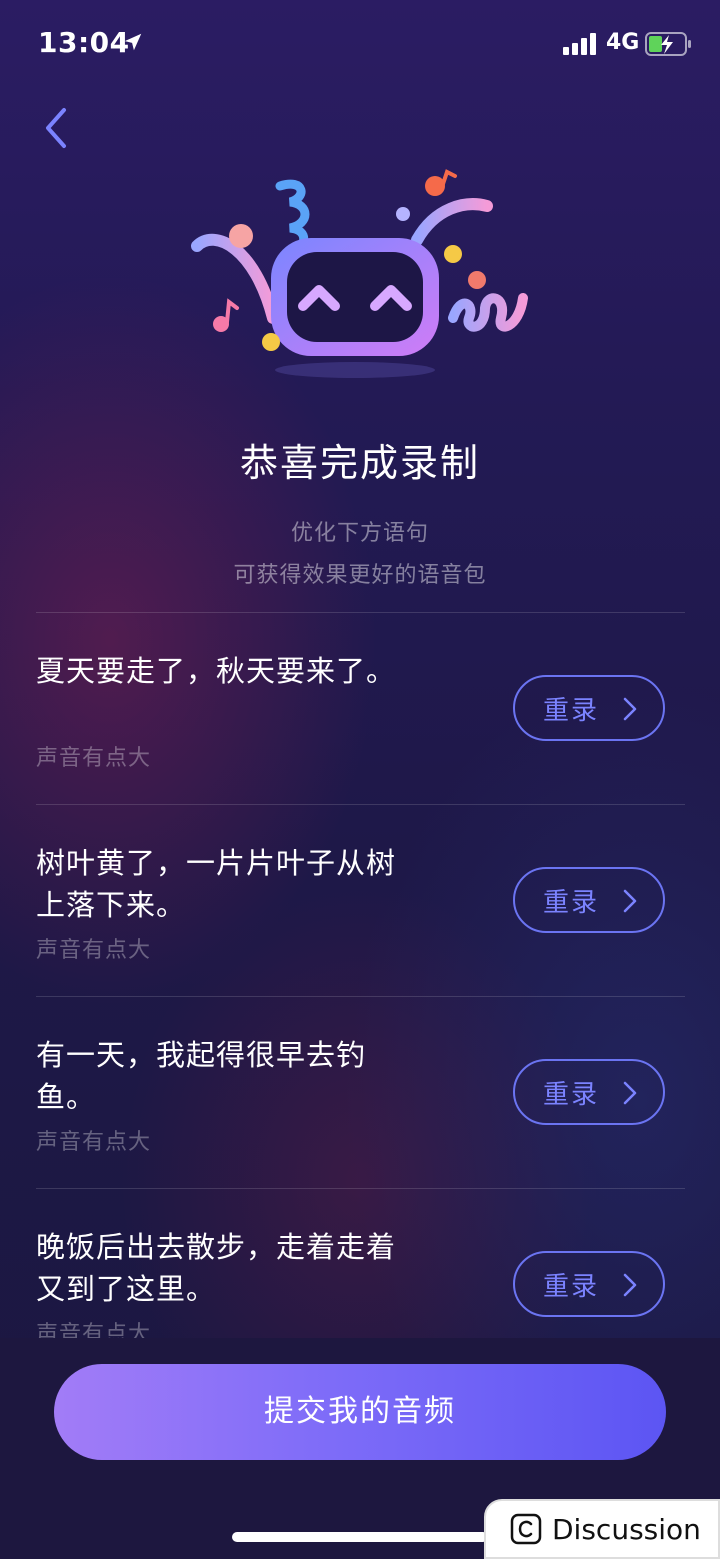 This screenshot has width=720, height=1559. What do you see at coordinates (360, 1412) in the screenshot?
I see `submit-audio-button: 提交我的音频` at bounding box center [360, 1412].